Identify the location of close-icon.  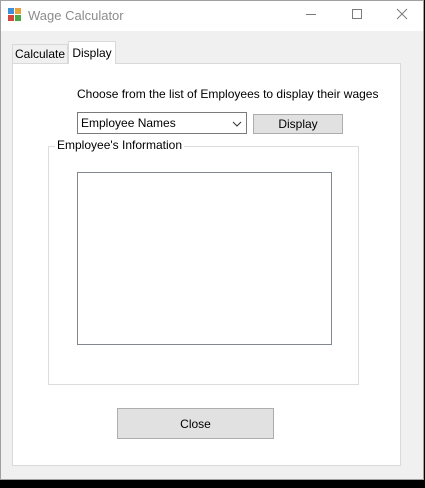
(402, 16).